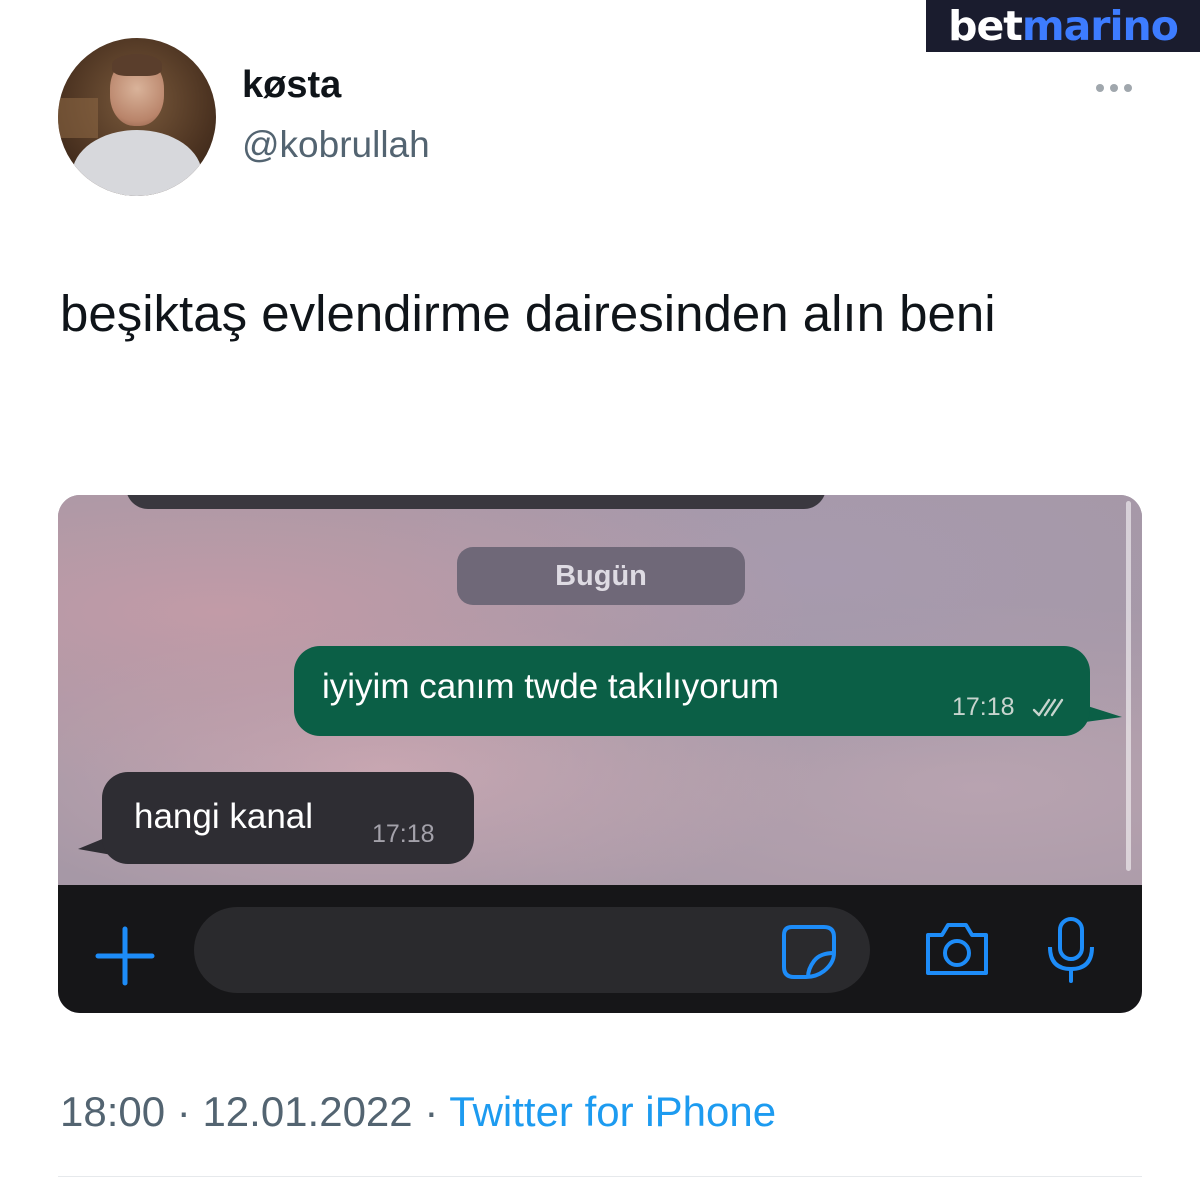  Describe the element at coordinates (1128, 686) in the screenshot. I see `scrollbar` at that location.